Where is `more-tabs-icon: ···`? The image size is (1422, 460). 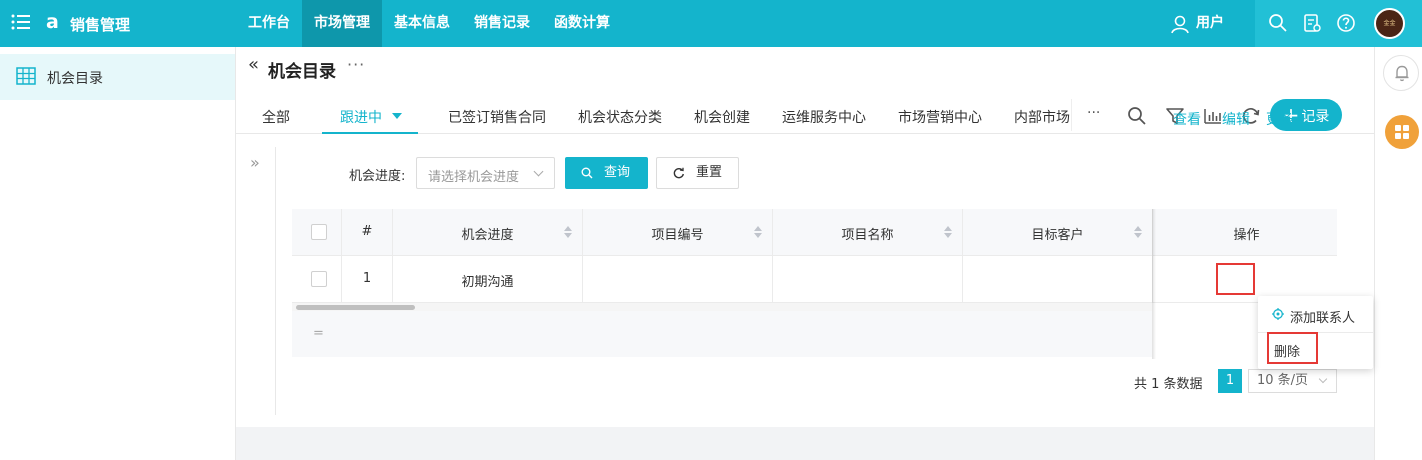 more-tabs-icon: ··· is located at coordinates (1093, 113).